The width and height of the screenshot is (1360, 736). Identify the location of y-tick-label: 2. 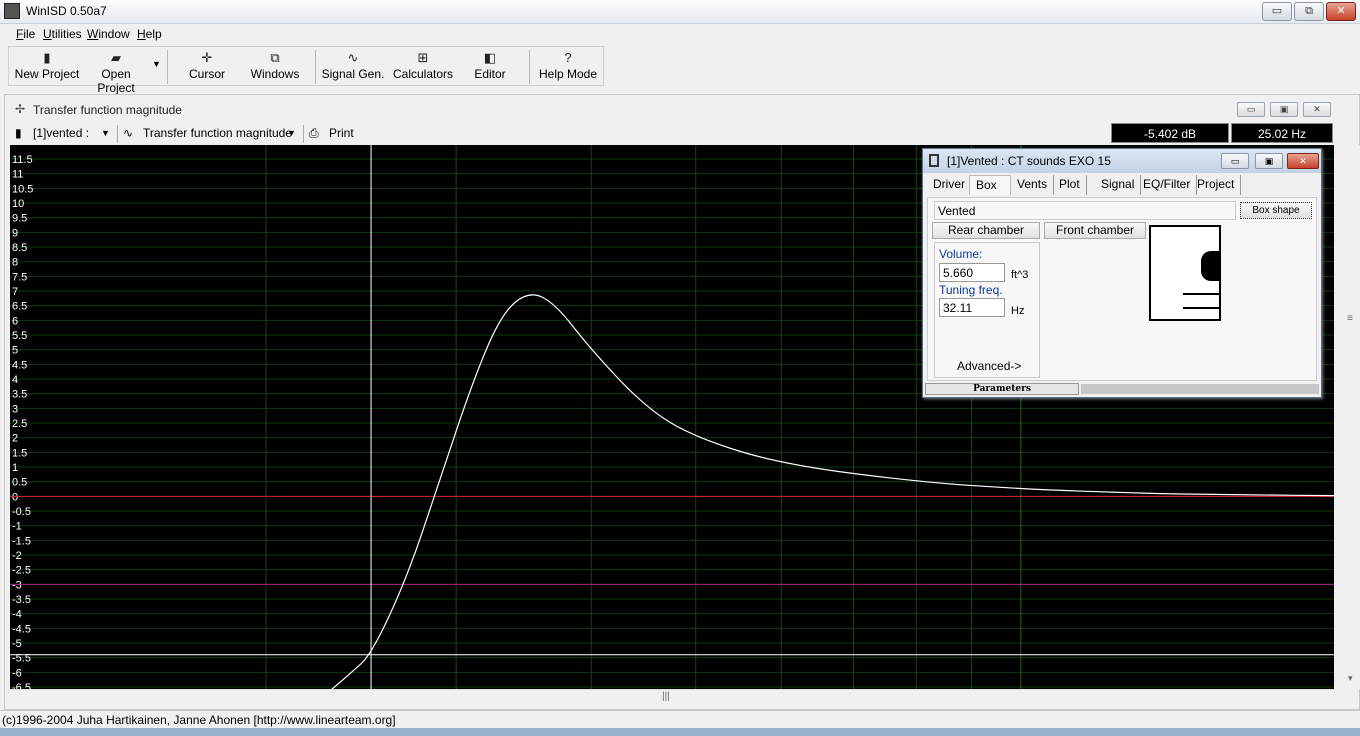
(15, 439).